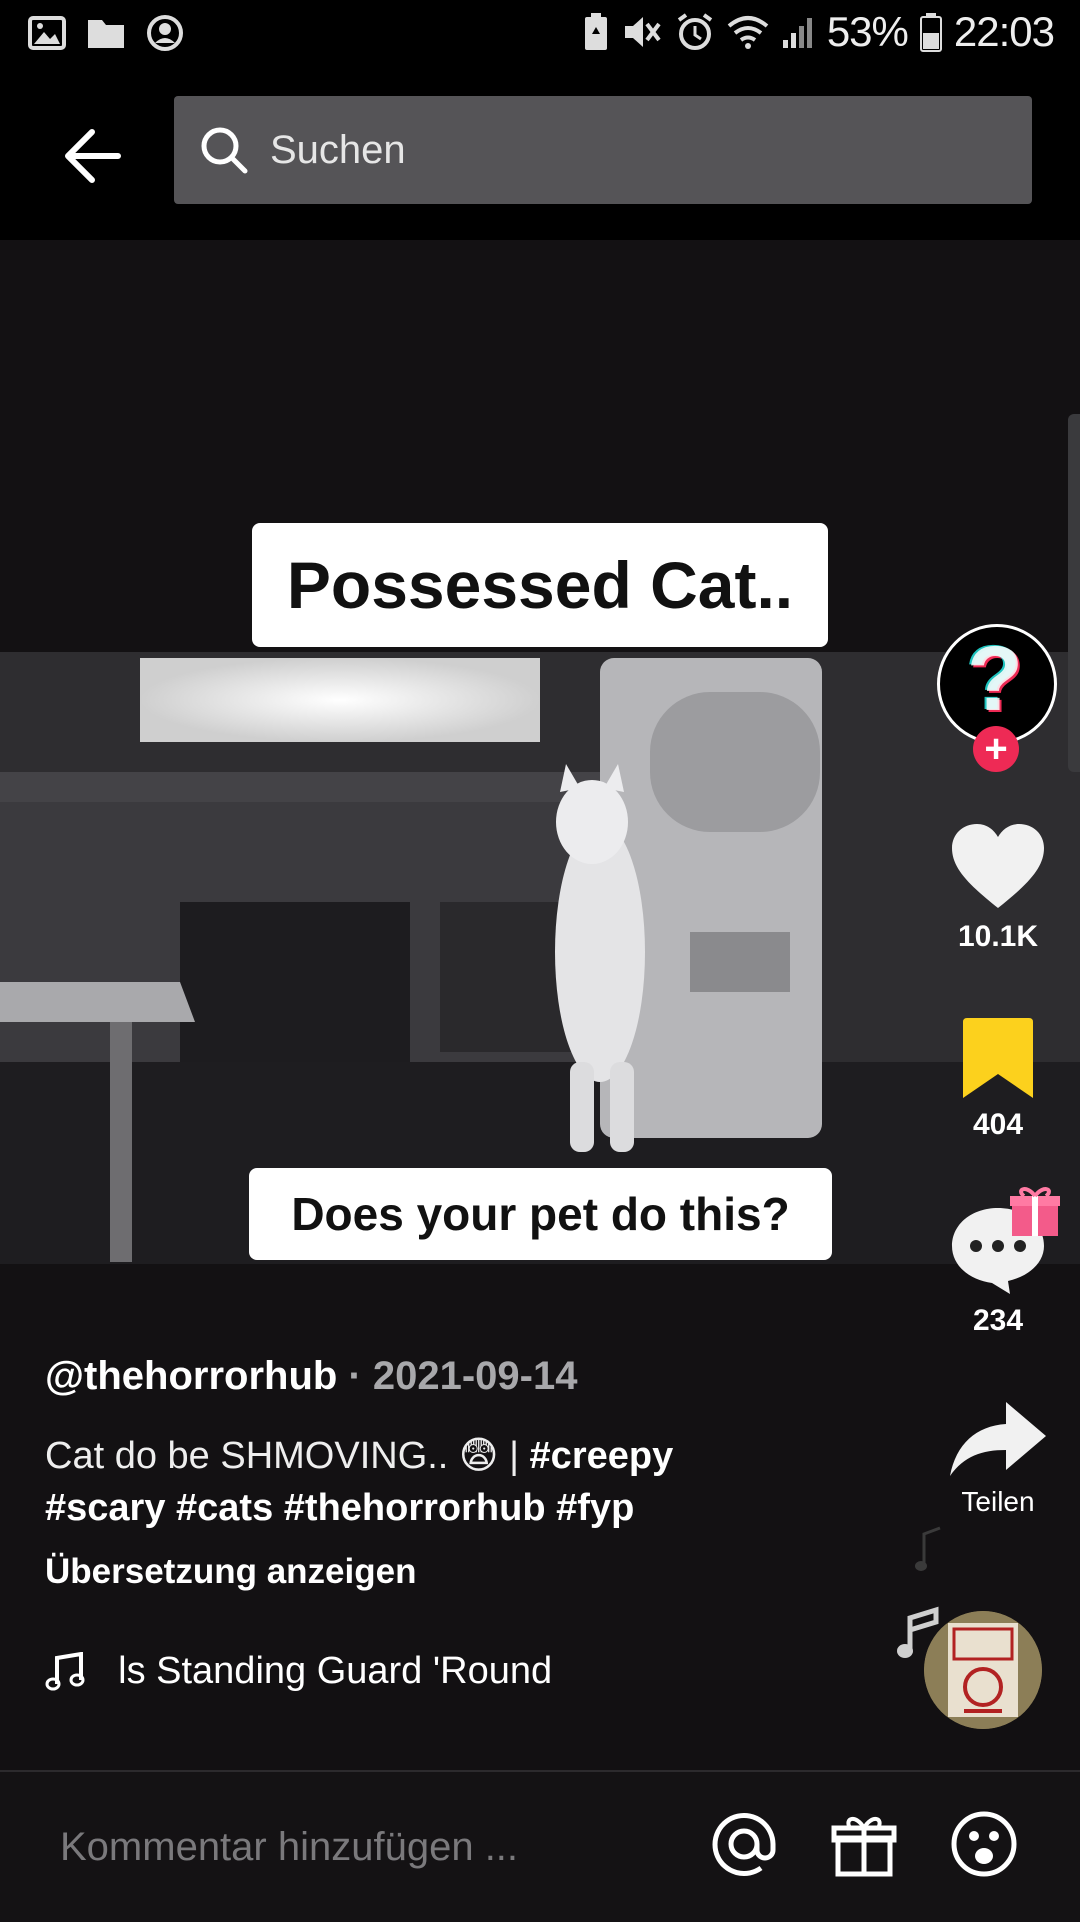  What do you see at coordinates (224, 1508) in the screenshot?
I see `hashtag: #cats` at bounding box center [224, 1508].